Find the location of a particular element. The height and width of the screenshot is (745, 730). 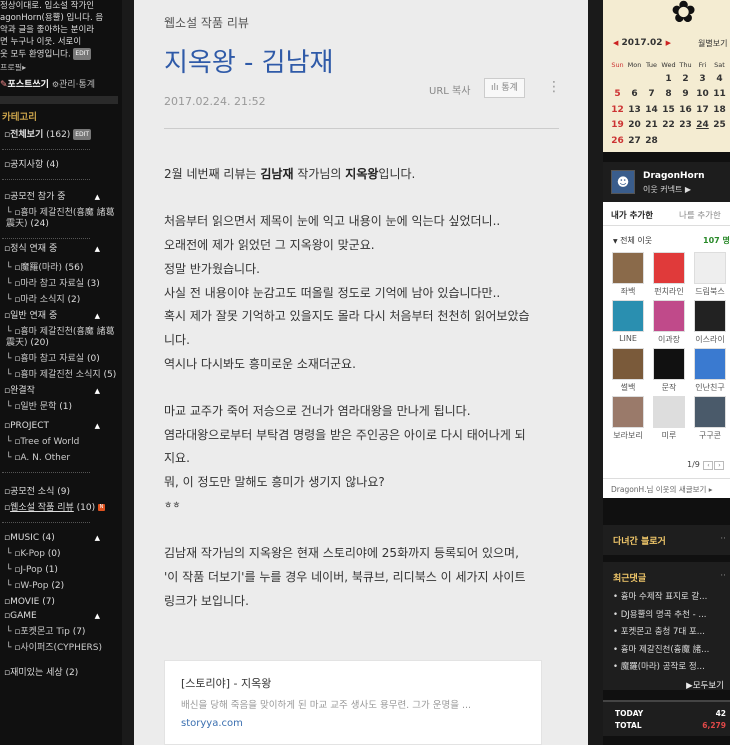

next-page-icon: › is located at coordinates (719, 465).